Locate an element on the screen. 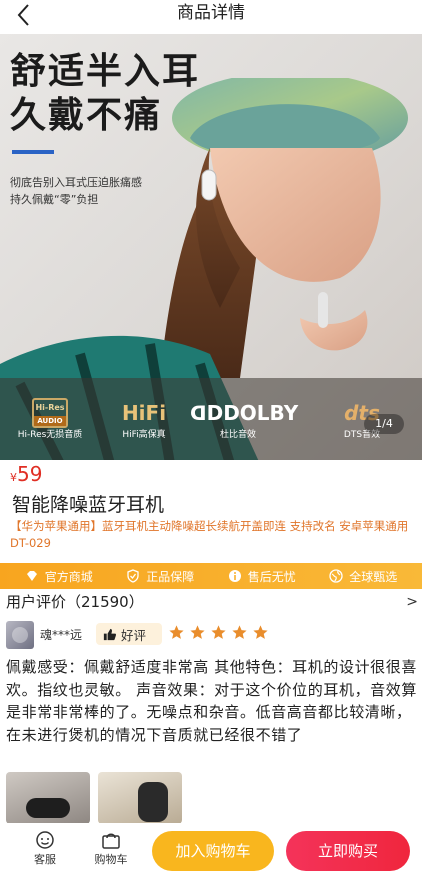 Image resolution: width=422 pixels, height=875 pixels. guarantee-after-sales: 售后无忧 is located at coordinates (262, 576).